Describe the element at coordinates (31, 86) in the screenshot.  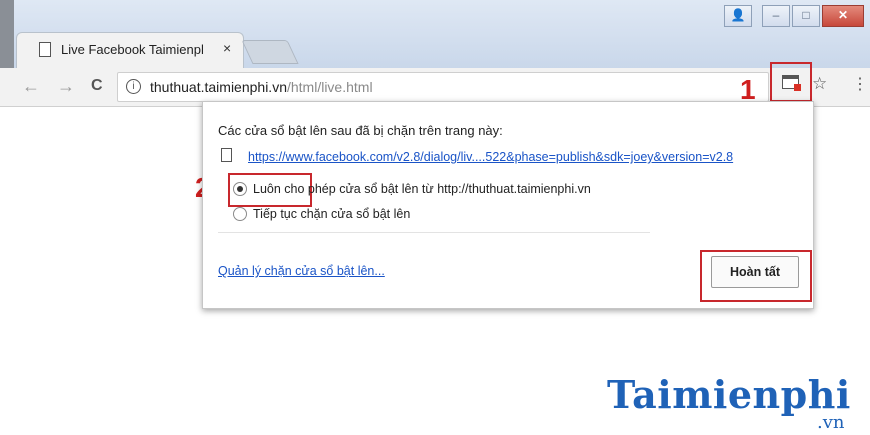
I see `back-icon: ←` at that location.